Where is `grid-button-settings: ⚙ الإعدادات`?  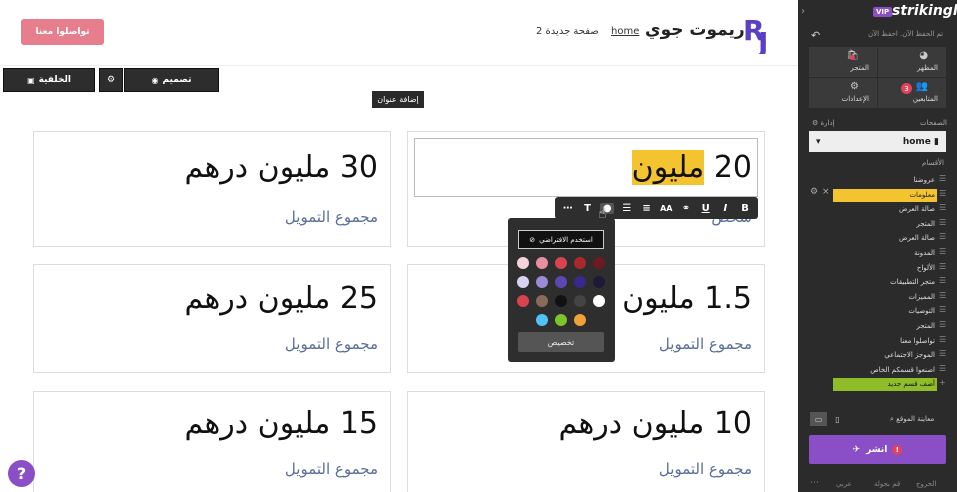
grid-button-settings: ⚙ الإعدادات is located at coordinates (843, 93).